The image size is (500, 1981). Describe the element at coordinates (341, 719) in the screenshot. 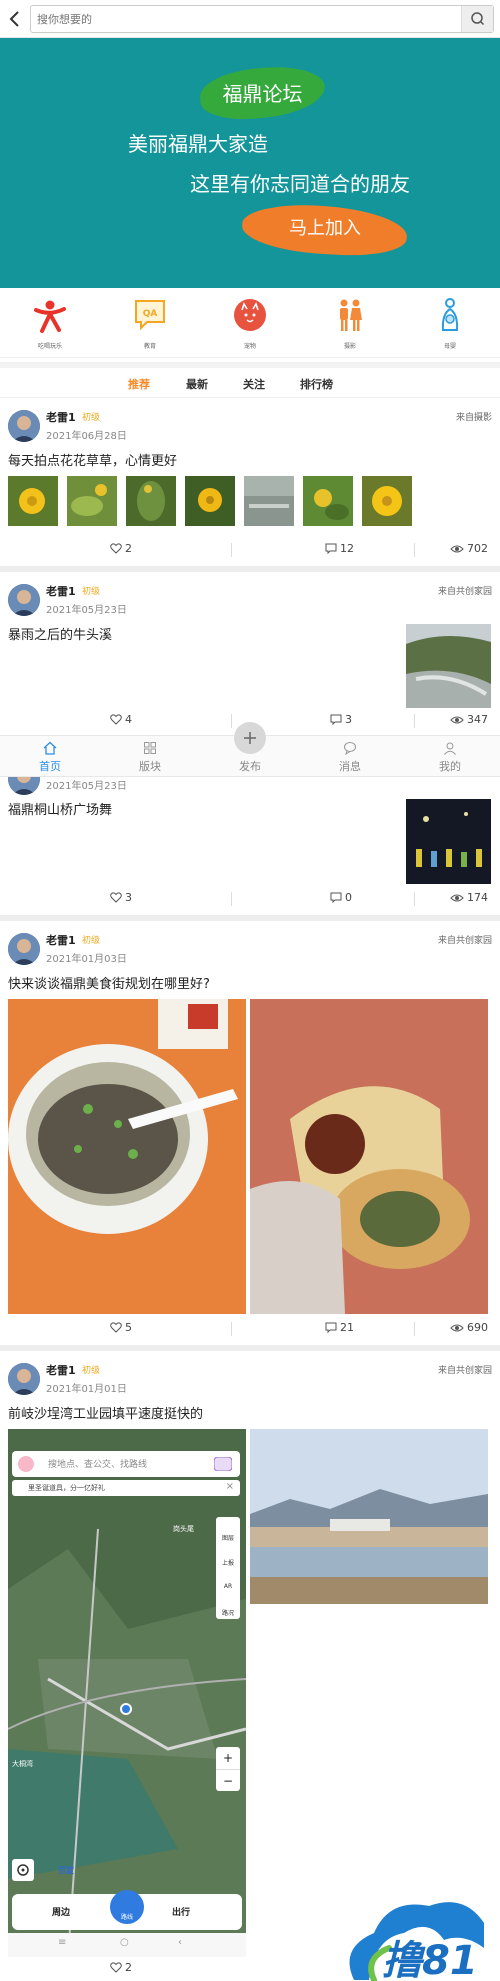

I see `comment-count: 3` at that location.